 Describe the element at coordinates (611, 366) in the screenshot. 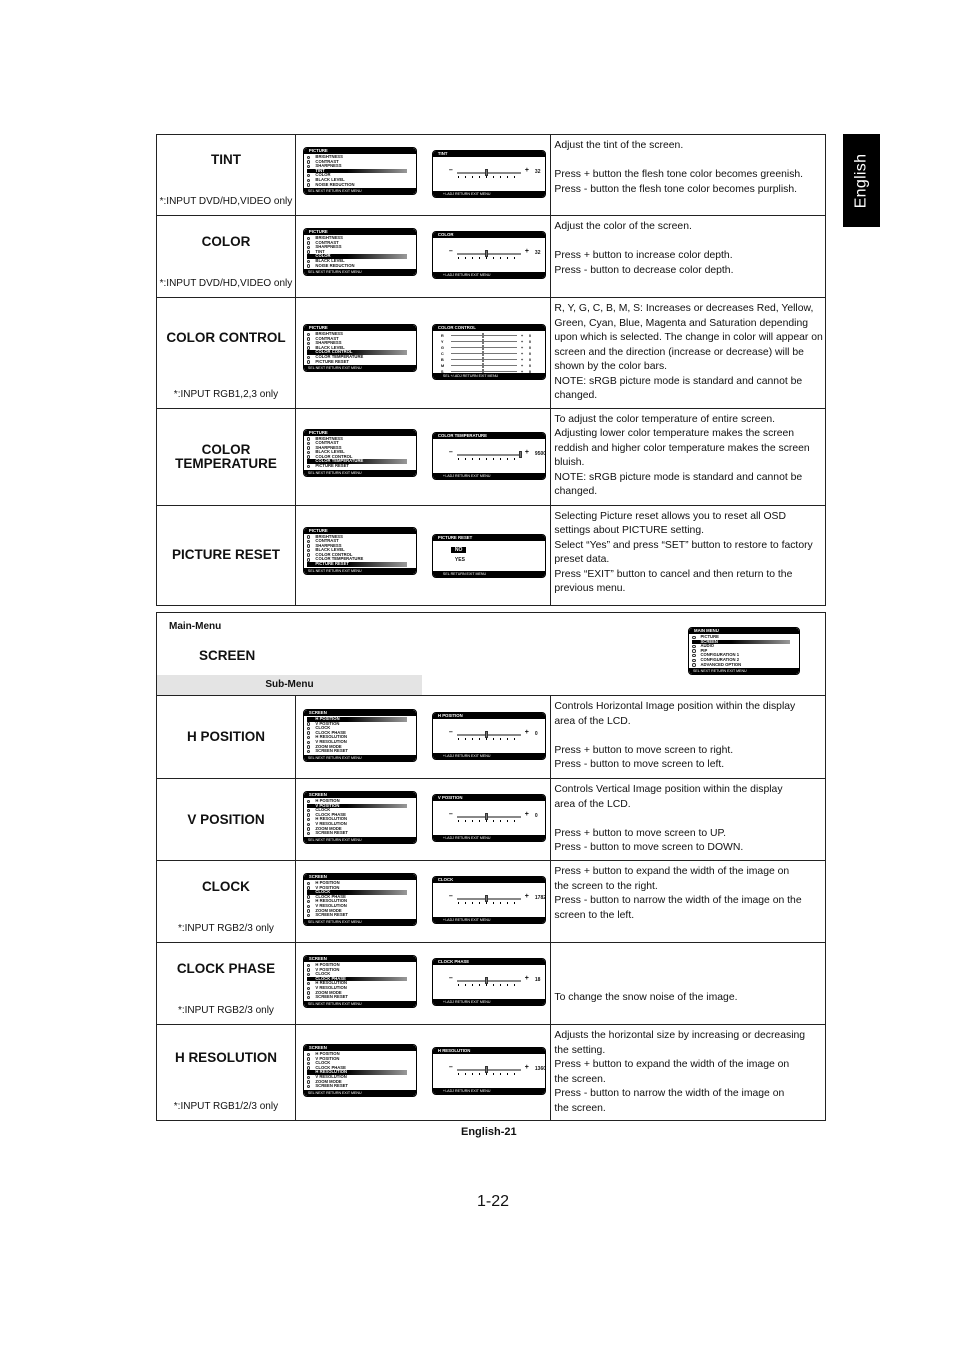

I see `description-line: shown by the color bars.` at that location.